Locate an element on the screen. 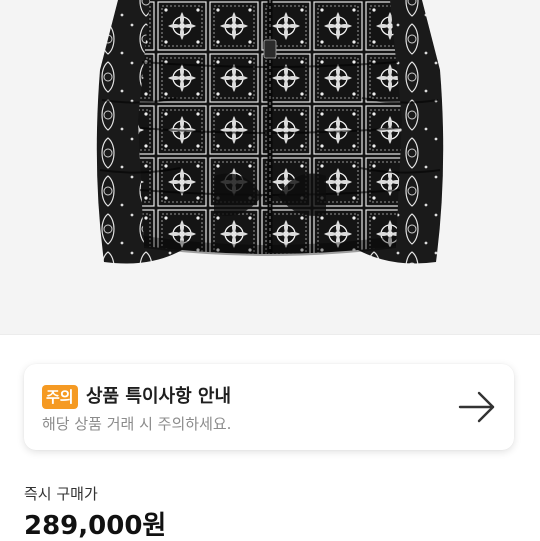  price-amount: 289,000원 is located at coordinates (95, 526).